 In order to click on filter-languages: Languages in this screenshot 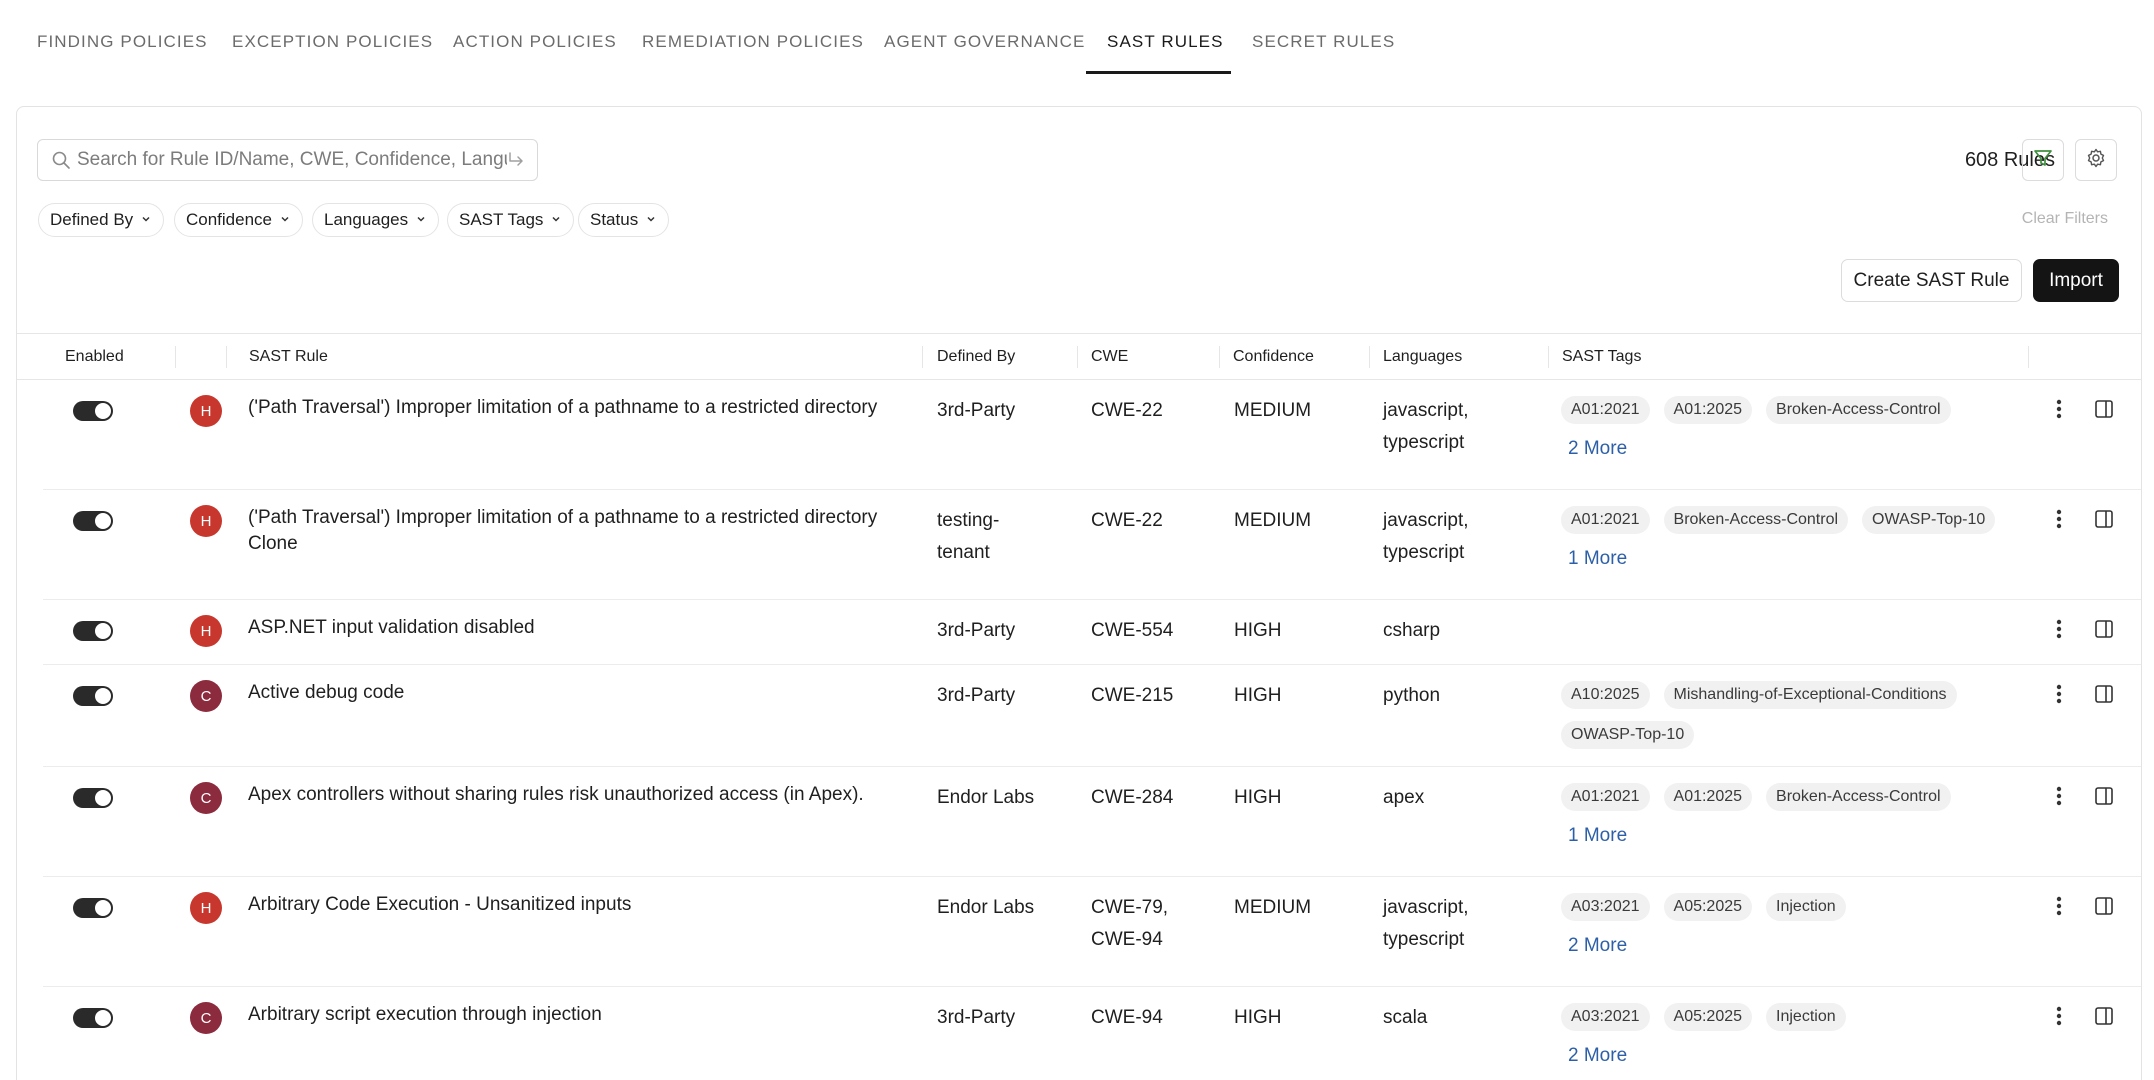, I will do `click(376, 220)`.